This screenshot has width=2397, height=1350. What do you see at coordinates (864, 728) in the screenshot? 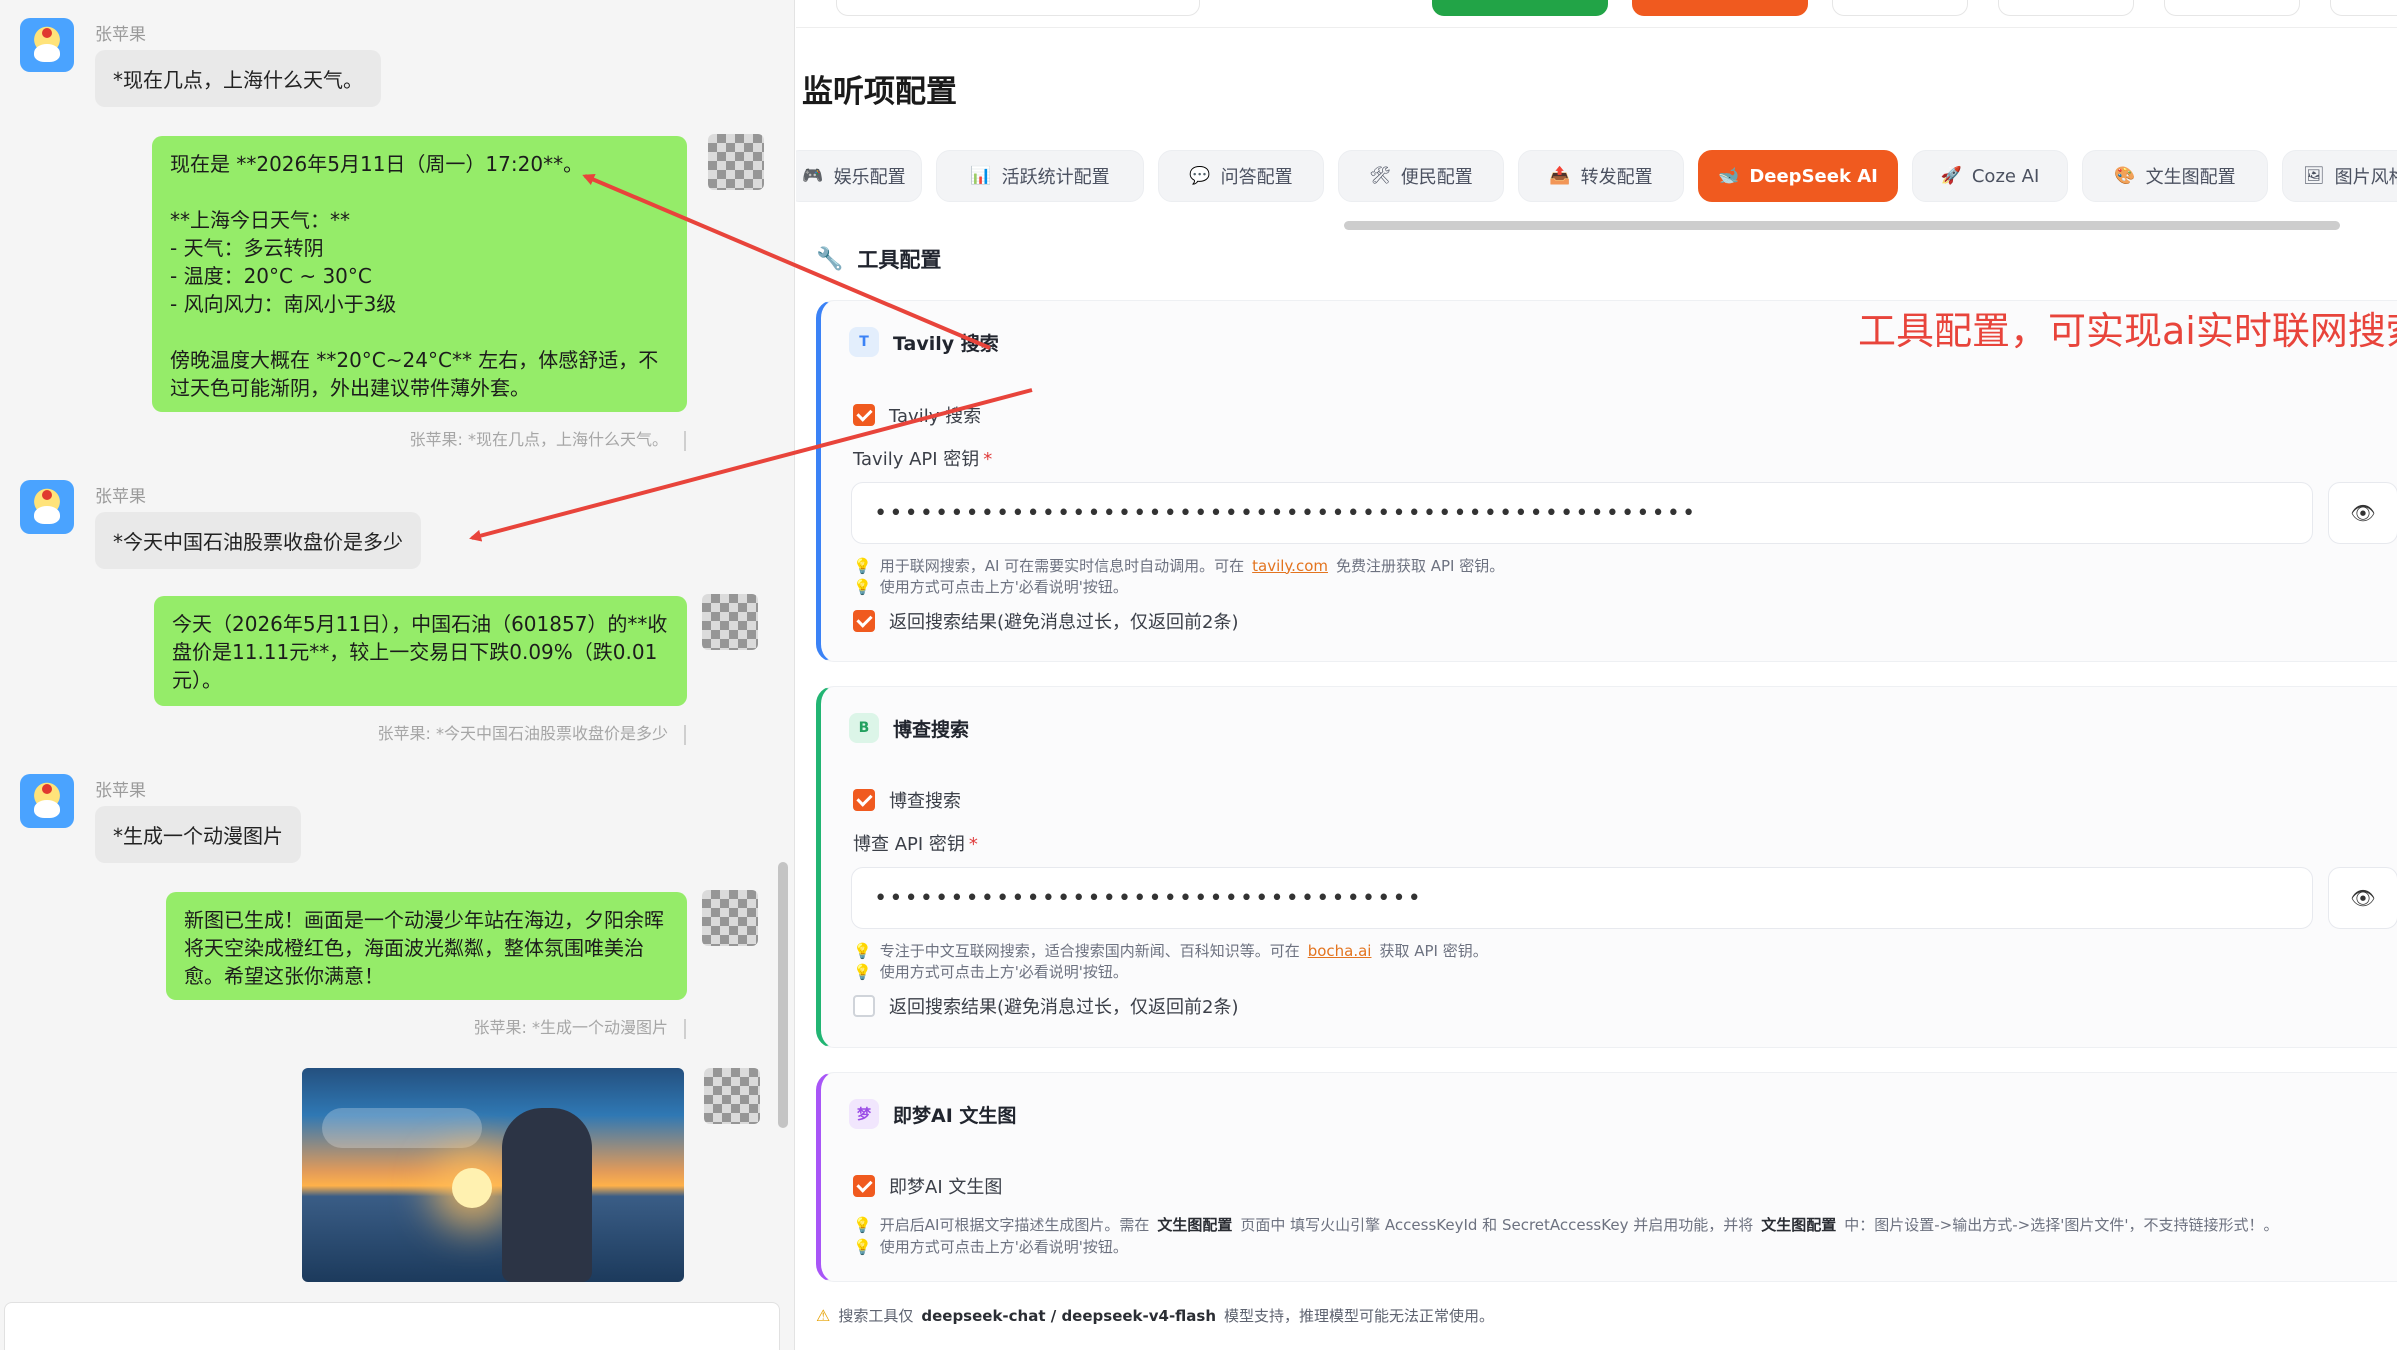
I see `bocha-badge-icon: B` at bounding box center [864, 728].